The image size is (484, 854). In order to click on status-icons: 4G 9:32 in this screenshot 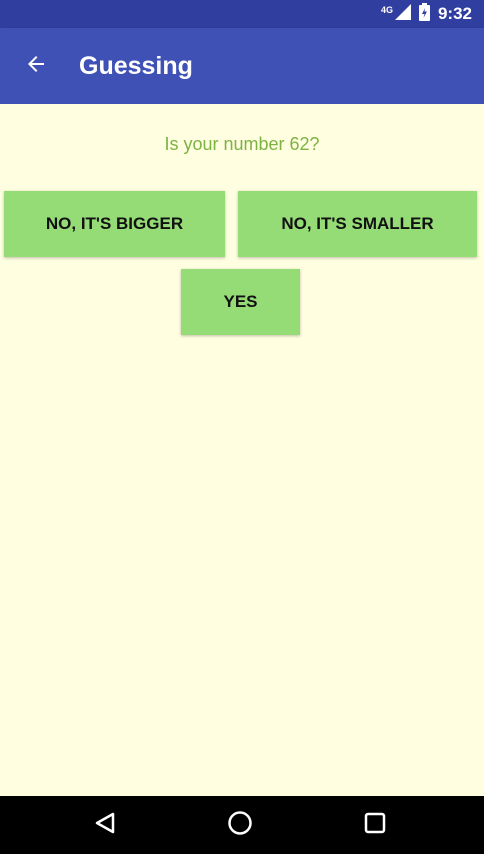, I will do `click(426, 14)`.